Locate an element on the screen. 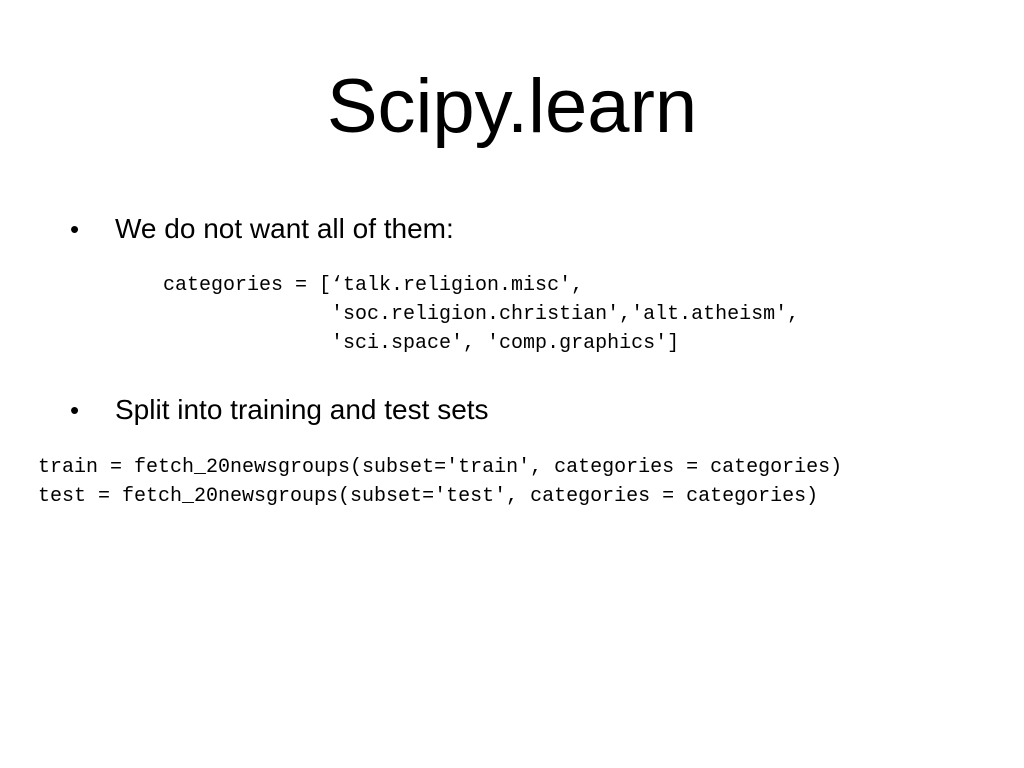 Image resolution: width=1024 pixels, height=768 pixels. slide-title: Scipy.learn is located at coordinates (512, 106).